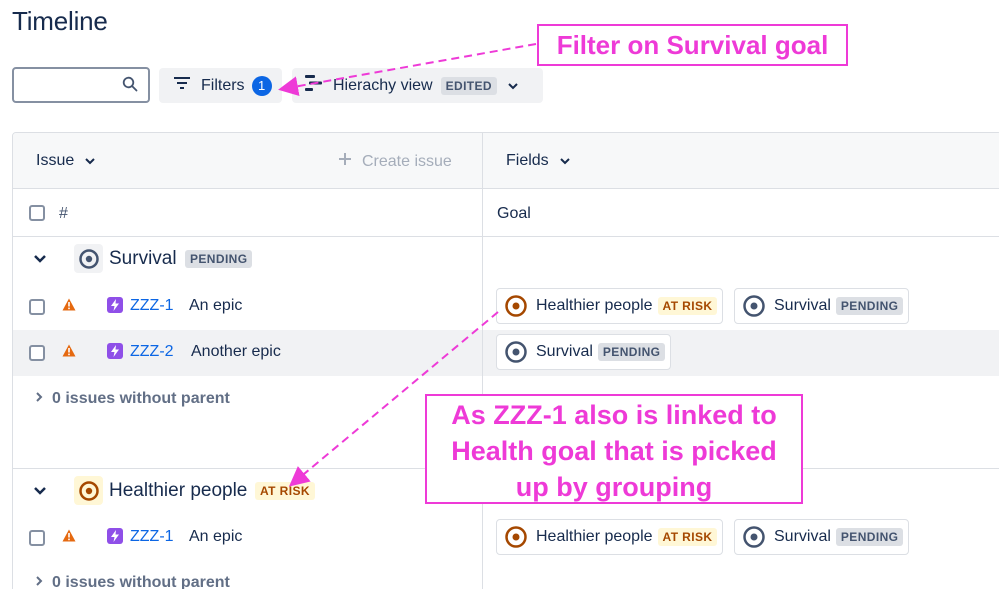 Image resolution: width=999 pixels, height=589 pixels. I want to click on table-row: ZZZ-2 Another epic Survival PENDING, so click(506, 353).